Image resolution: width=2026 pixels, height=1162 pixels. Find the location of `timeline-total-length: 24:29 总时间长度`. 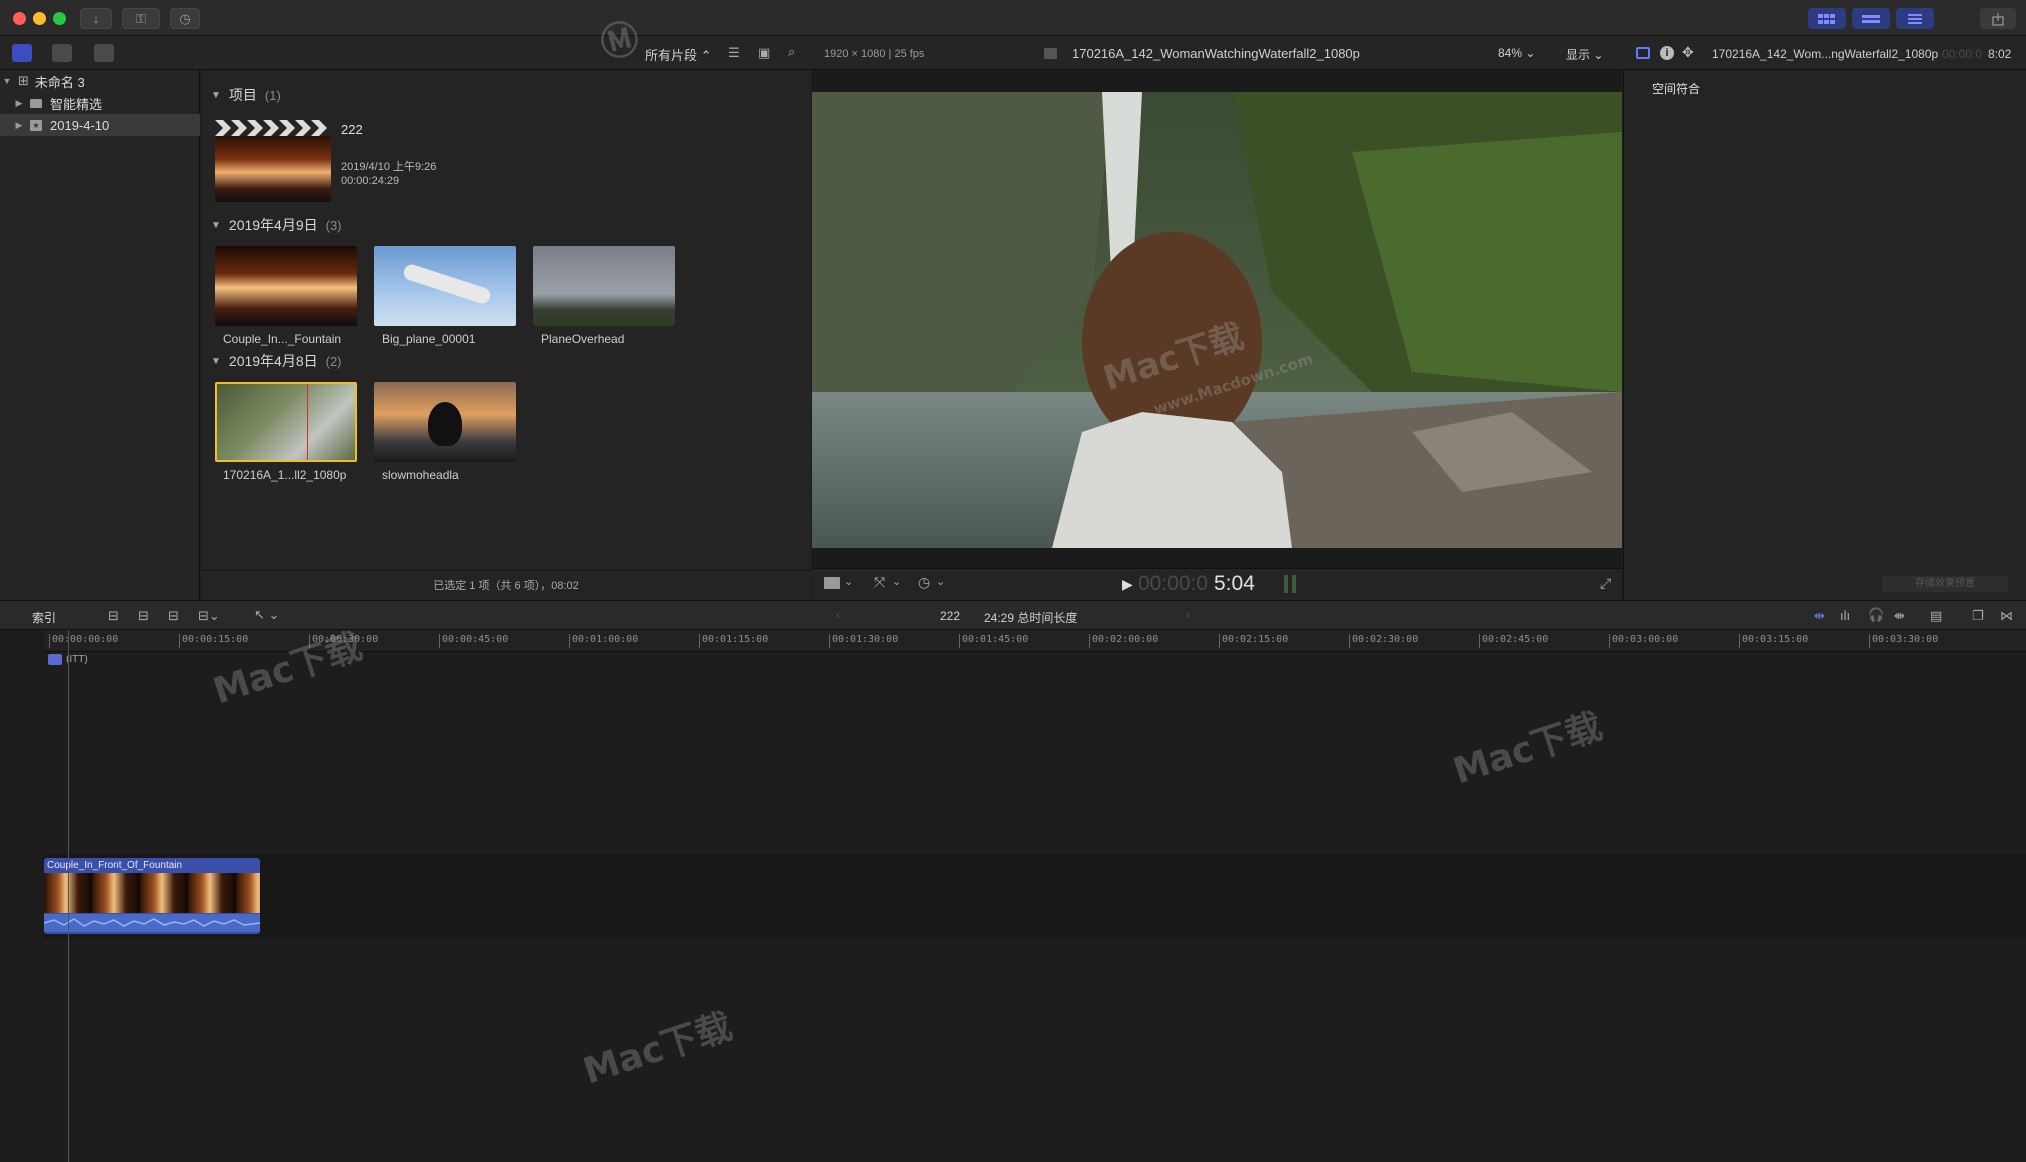

timeline-total-length: 24:29 总时间长度 is located at coordinates (1031, 618).